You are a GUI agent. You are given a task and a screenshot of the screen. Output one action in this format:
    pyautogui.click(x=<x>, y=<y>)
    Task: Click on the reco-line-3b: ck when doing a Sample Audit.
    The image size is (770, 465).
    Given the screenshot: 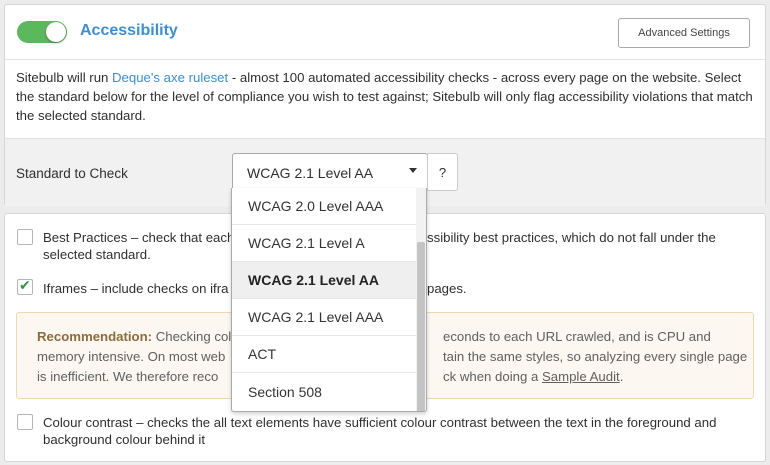 What is the action you would take?
    pyautogui.click(x=533, y=377)
    